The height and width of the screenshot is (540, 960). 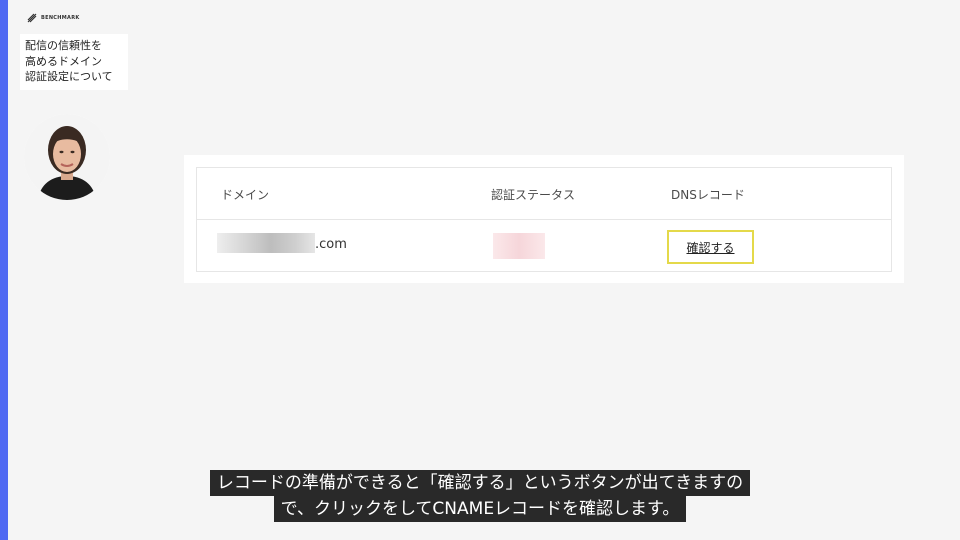 I want to click on table-row: .com 確認する, so click(x=544, y=245).